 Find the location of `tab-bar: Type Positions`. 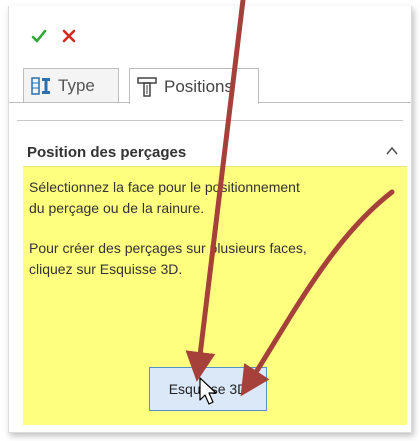

tab-bar: Type Positions is located at coordinates (210, 84).